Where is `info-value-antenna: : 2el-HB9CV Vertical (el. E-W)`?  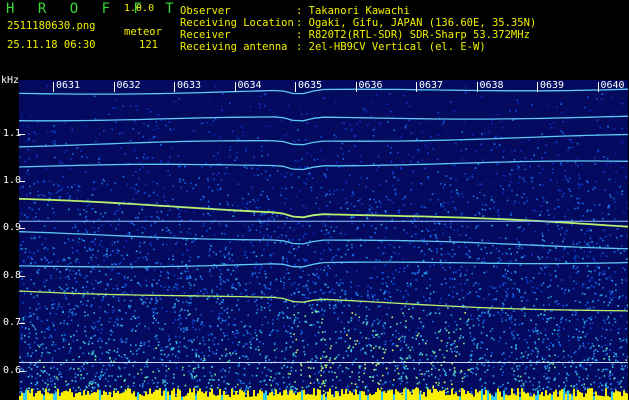
info-value-antenna: : 2el-HB9CV Vertical (el. E-W) is located at coordinates (391, 47).